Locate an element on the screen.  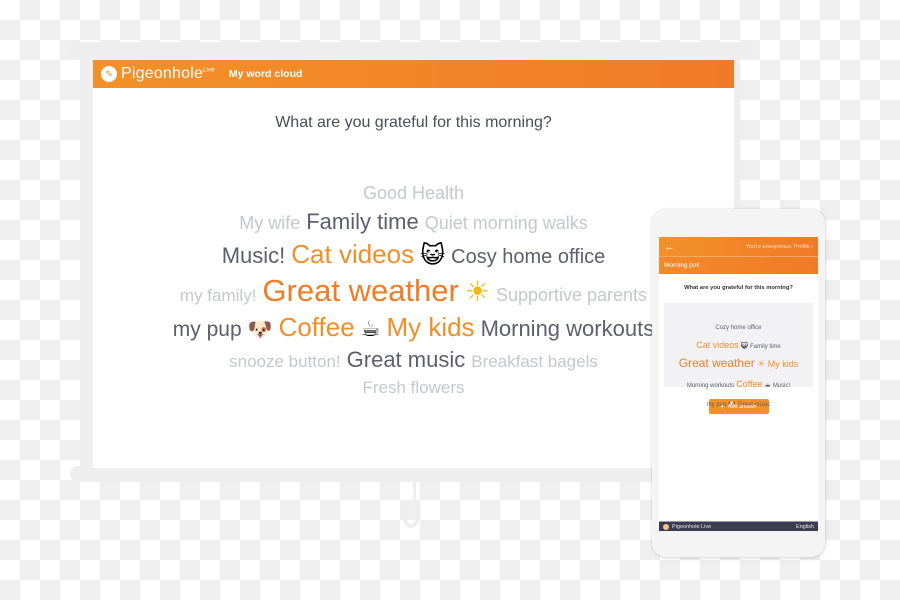
word-cloud-word: Cosy home office is located at coordinates (528, 257).